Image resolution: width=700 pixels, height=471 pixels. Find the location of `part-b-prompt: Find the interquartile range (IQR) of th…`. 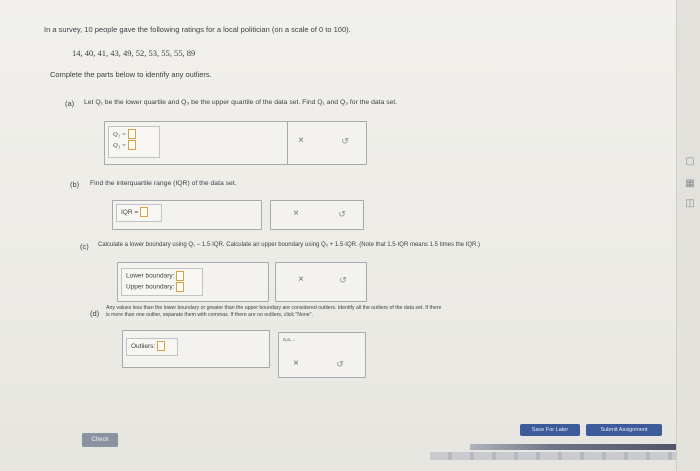

part-b-prompt: Find the interquartile range (IQR) of th… is located at coordinates (163, 183).